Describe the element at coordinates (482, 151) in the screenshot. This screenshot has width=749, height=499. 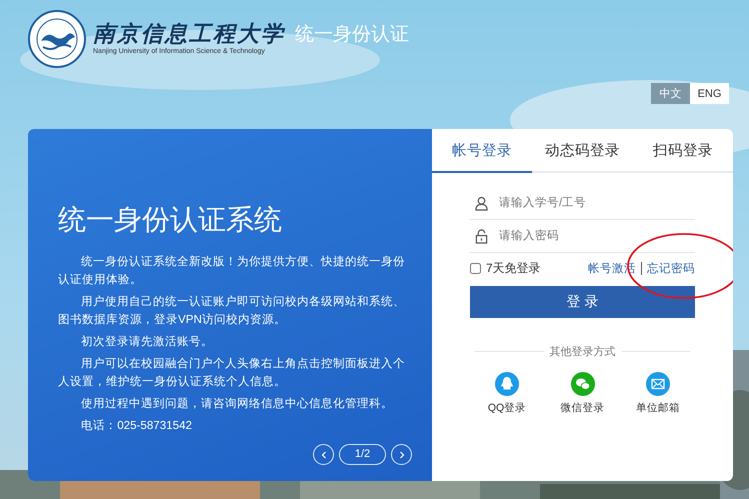
I see `login-tab: 帐号登录` at that location.